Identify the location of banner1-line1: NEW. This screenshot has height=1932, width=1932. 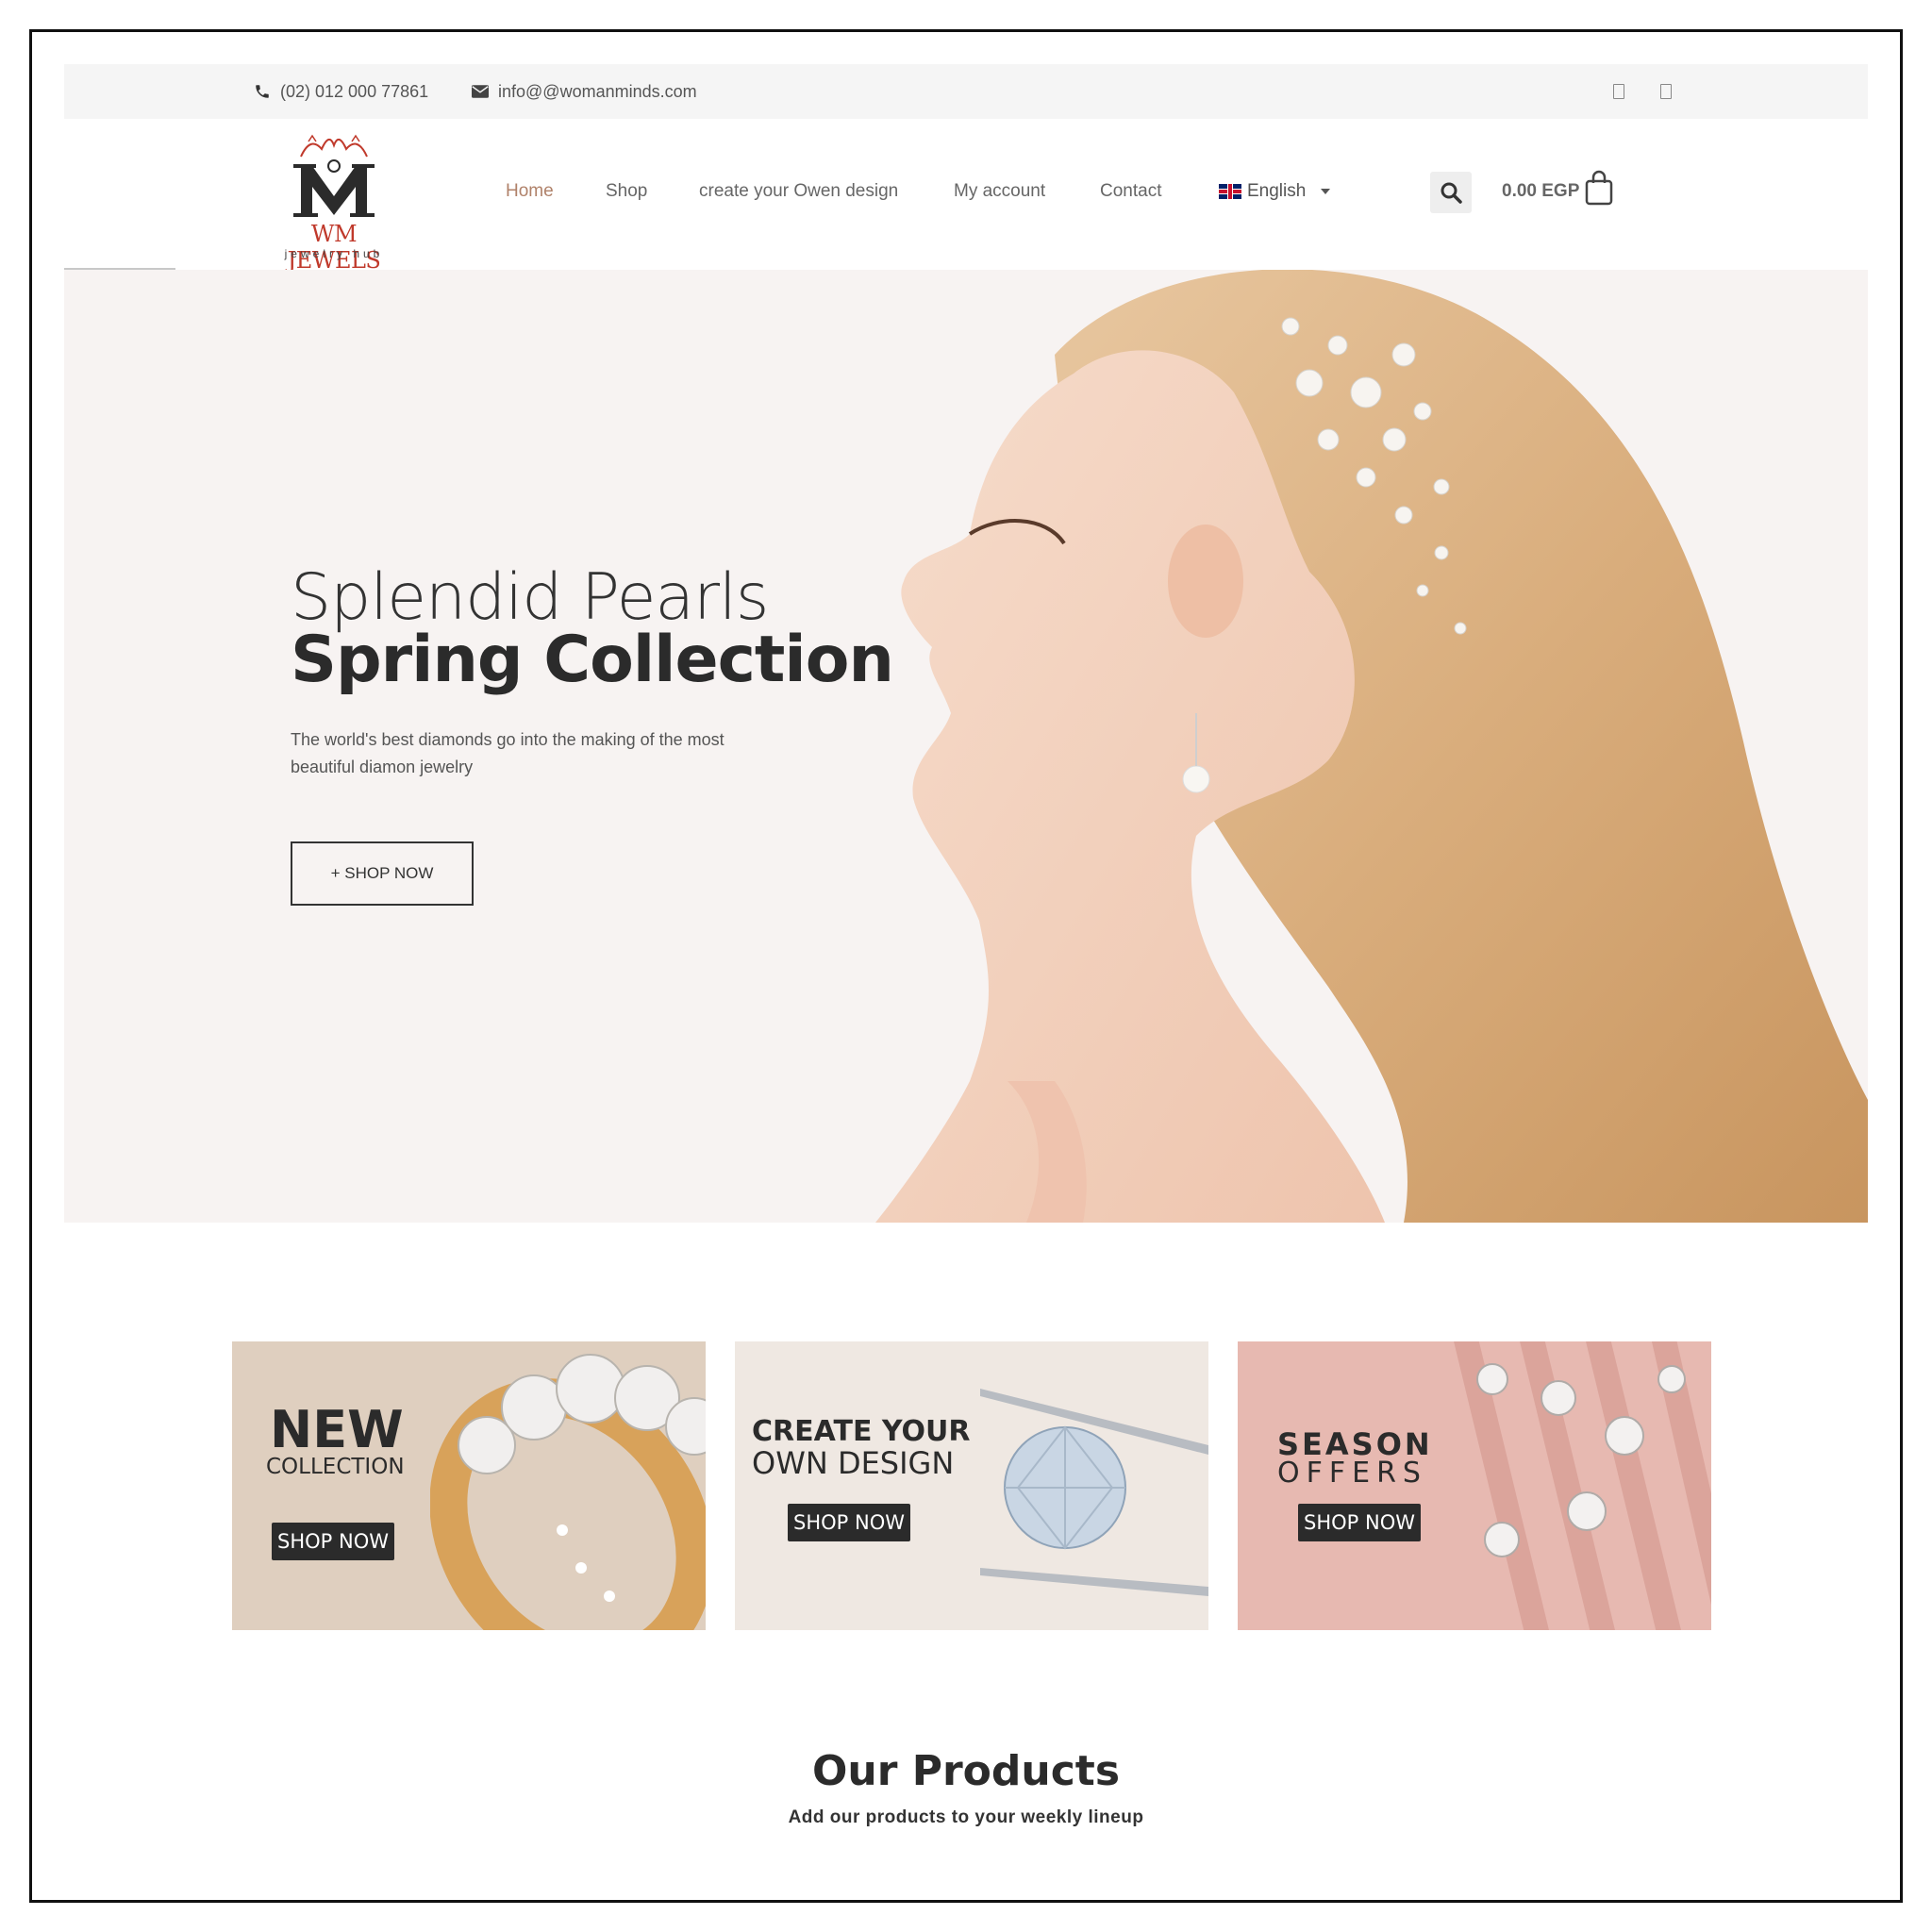
(337, 1429).